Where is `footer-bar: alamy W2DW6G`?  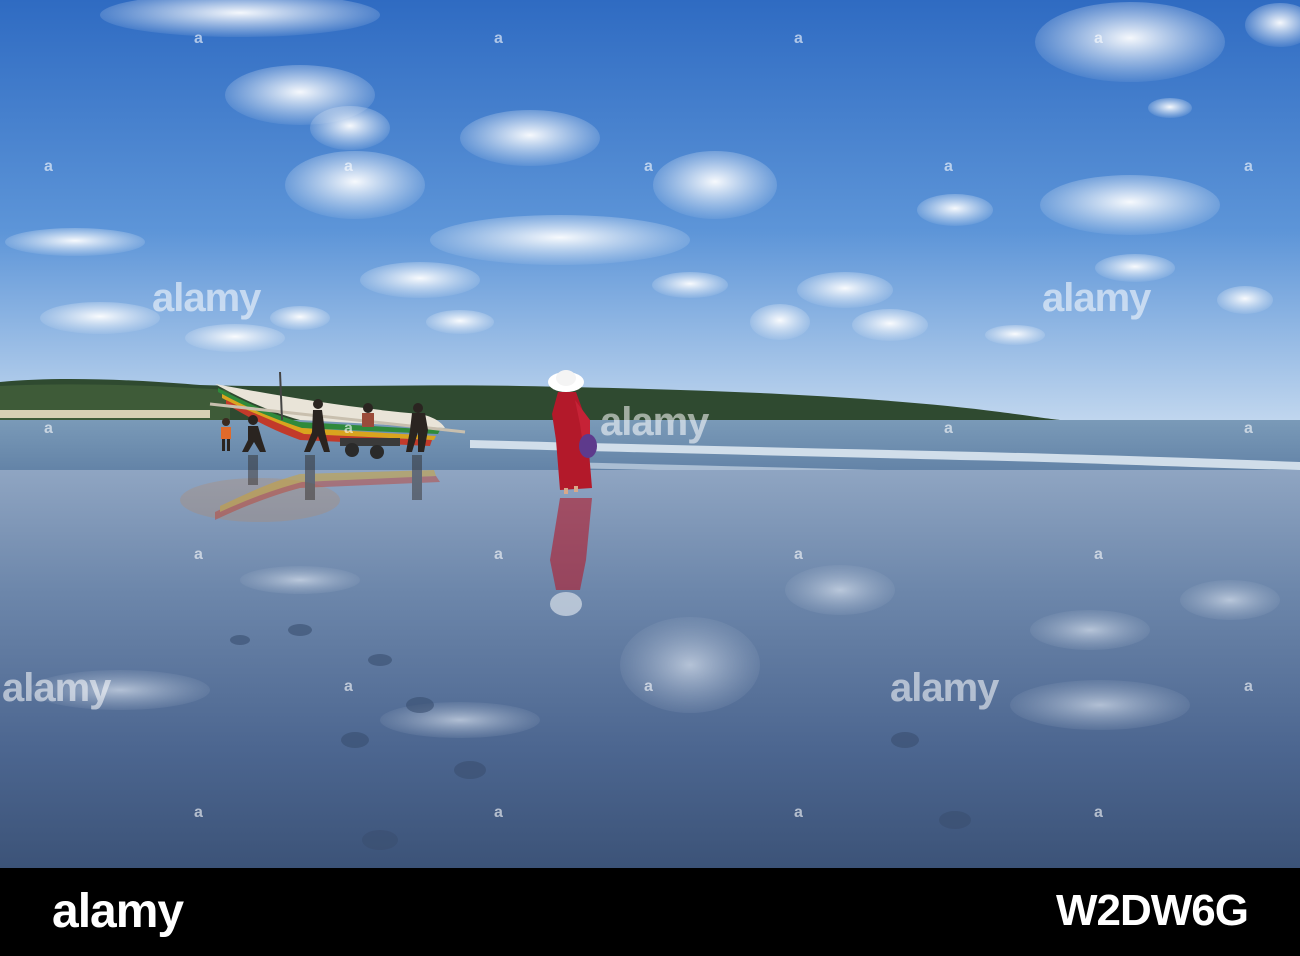
footer-bar: alamy W2DW6G is located at coordinates (650, 912).